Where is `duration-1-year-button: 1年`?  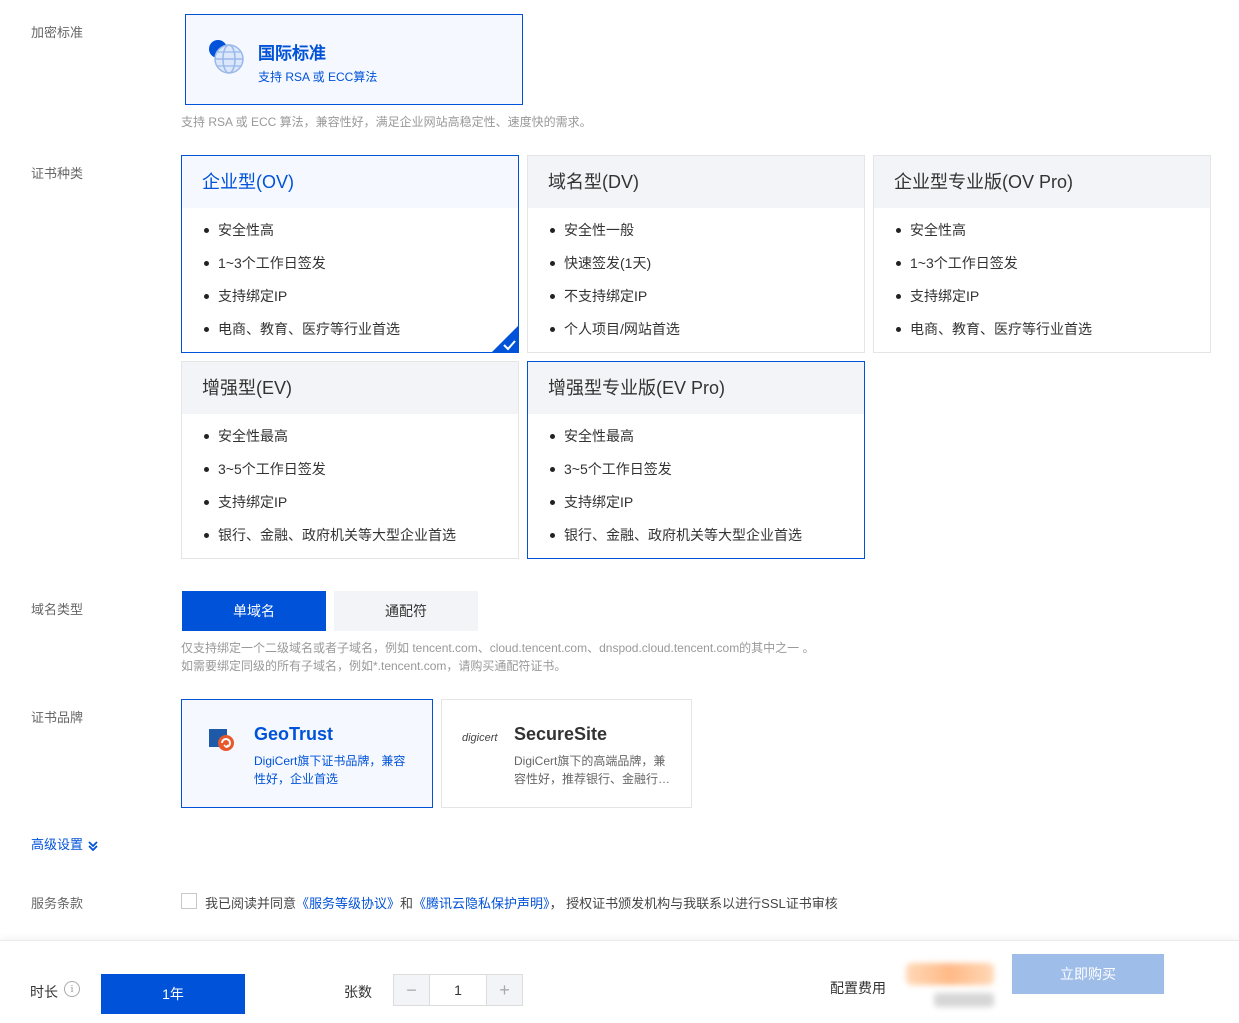
duration-1-year-button: 1年 is located at coordinates (173, 994).